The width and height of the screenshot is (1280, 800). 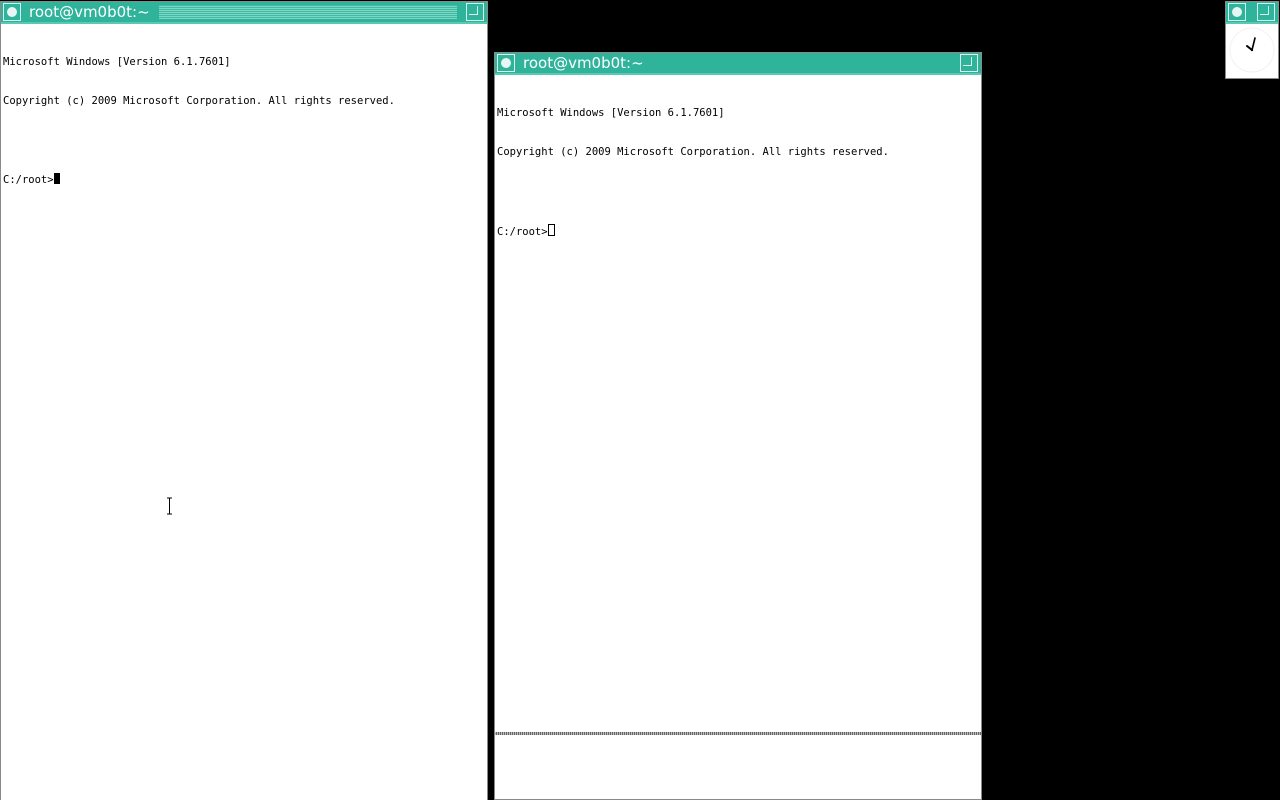 I want to click on titlebar-focus-stripes, so click(x=308, y=12).